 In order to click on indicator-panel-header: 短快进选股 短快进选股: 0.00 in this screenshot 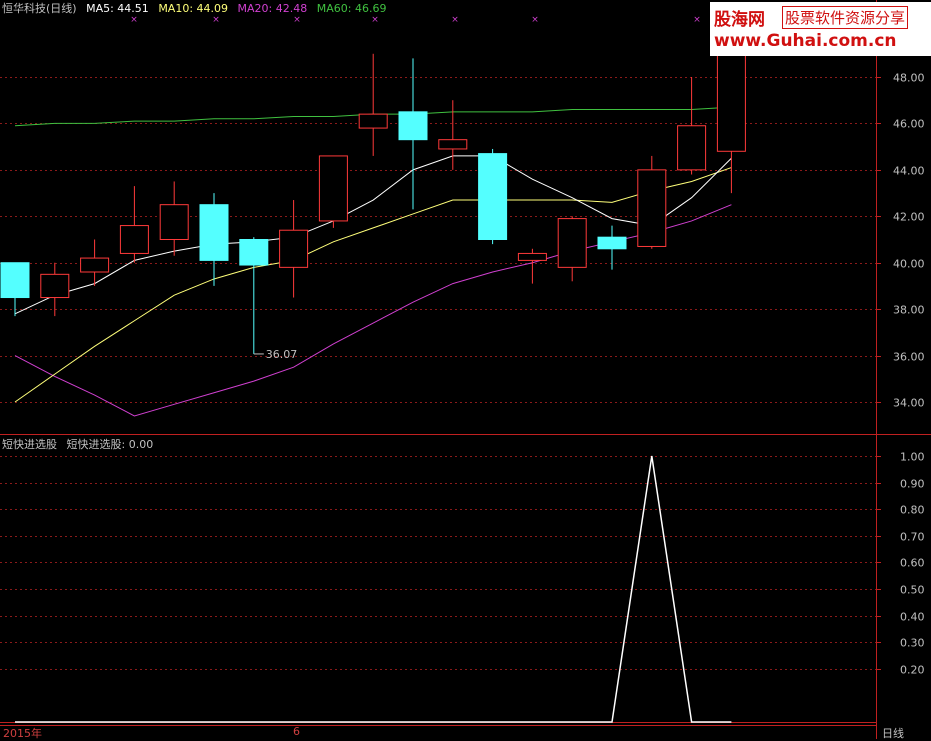, I will do `click(80, 444)`.